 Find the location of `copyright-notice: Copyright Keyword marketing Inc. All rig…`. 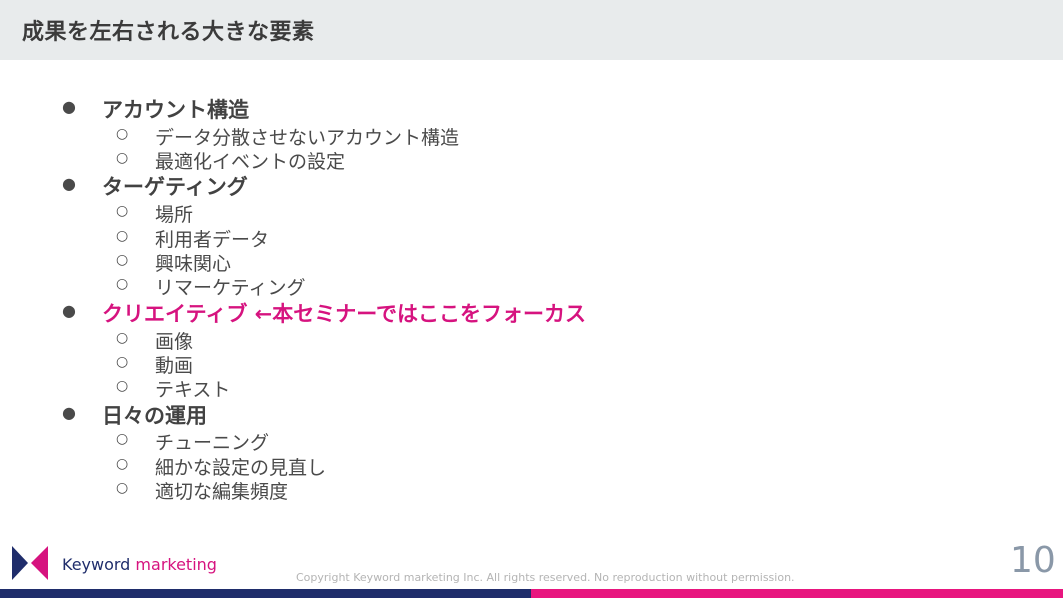

copyright-notice: Copyright Keyword marketing Inc. All rig… is located at coordinates (545, 577).